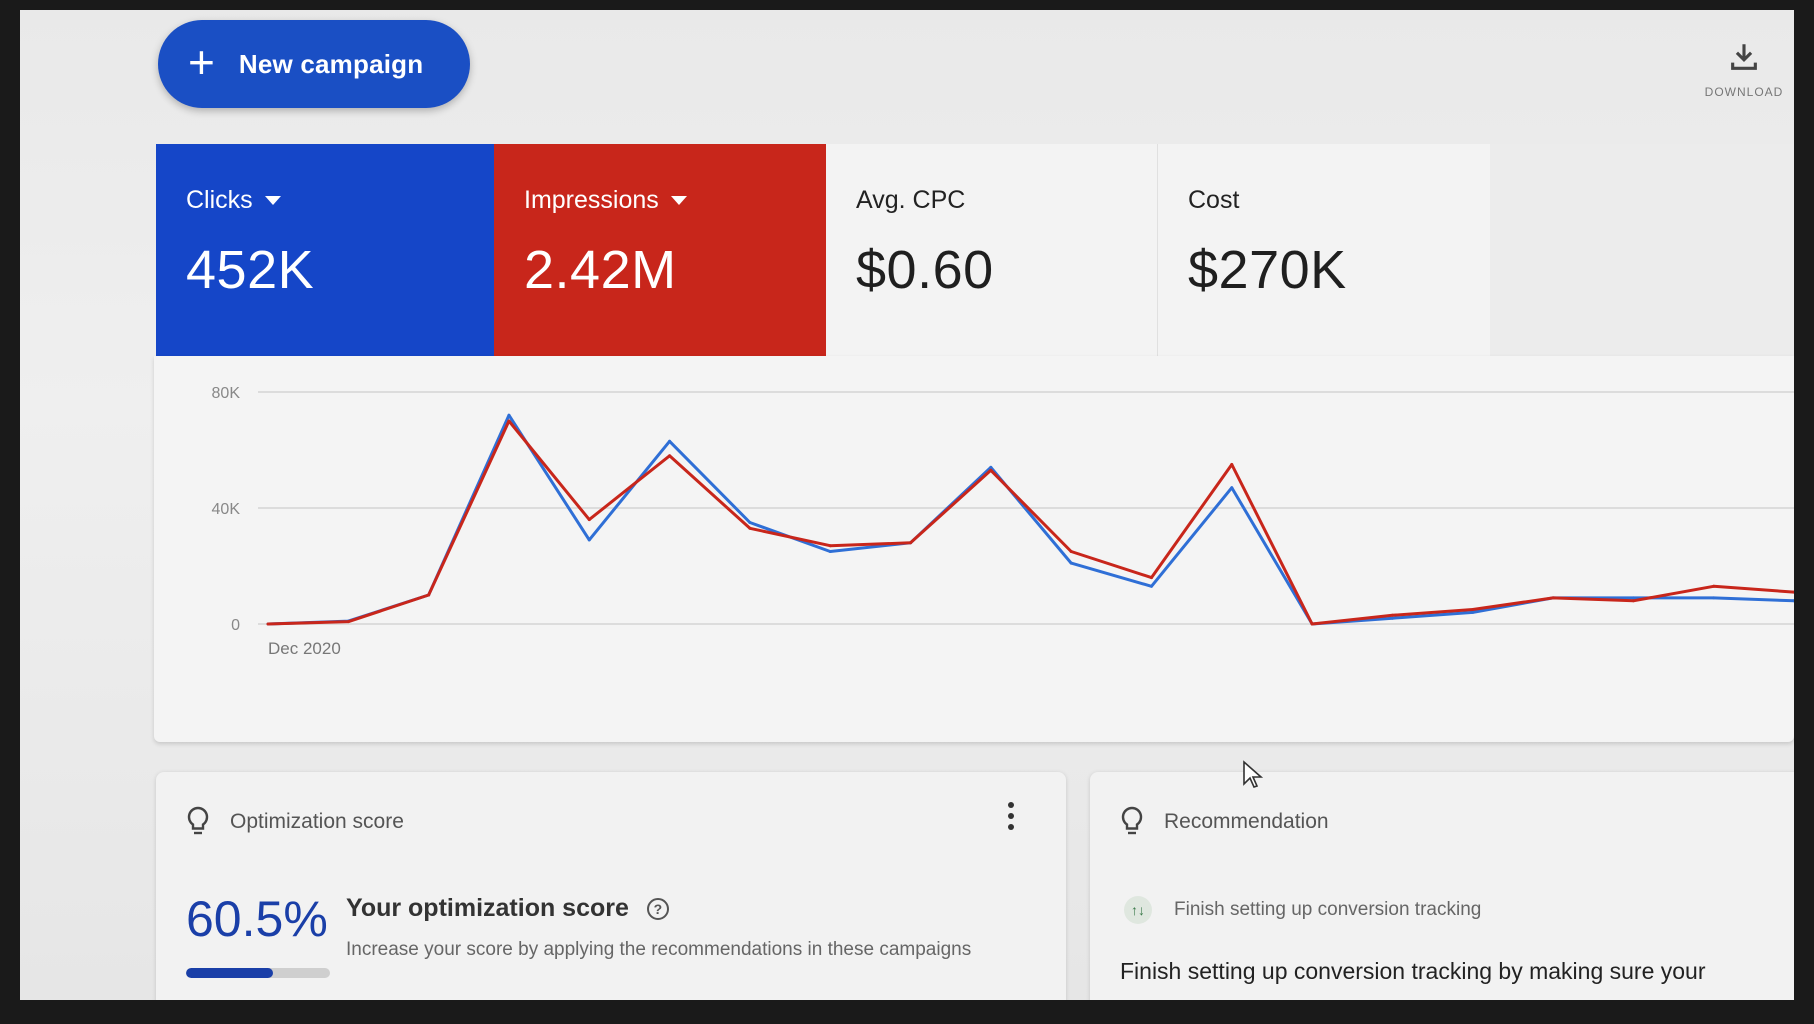  Describe the element at coordinates (925, 270) in the screenshot. I see `metric-avg-cpc-value: $0.60` at that location.